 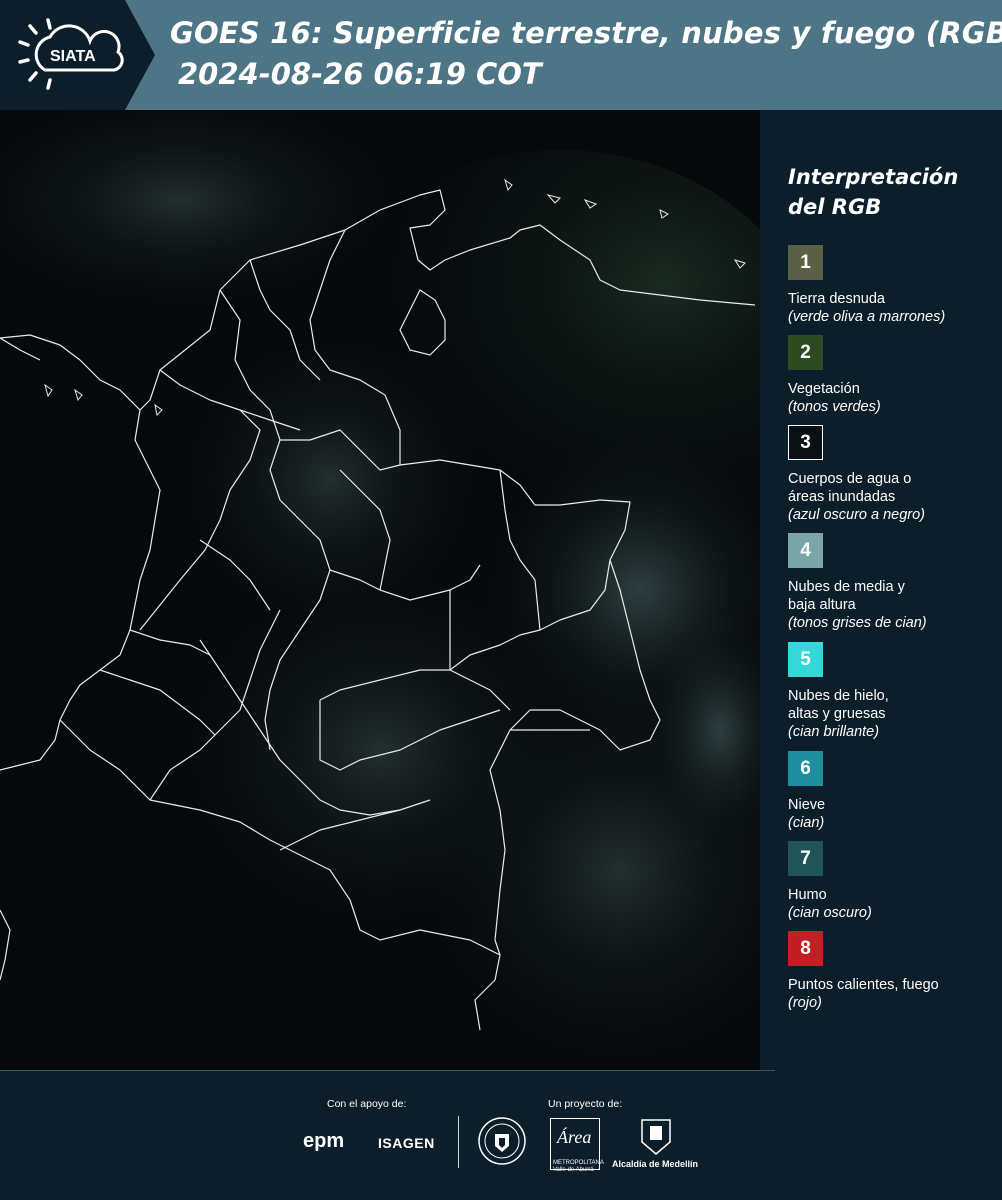 I want to click on legend-item-desc: (cian), so click(x=806, y=823).